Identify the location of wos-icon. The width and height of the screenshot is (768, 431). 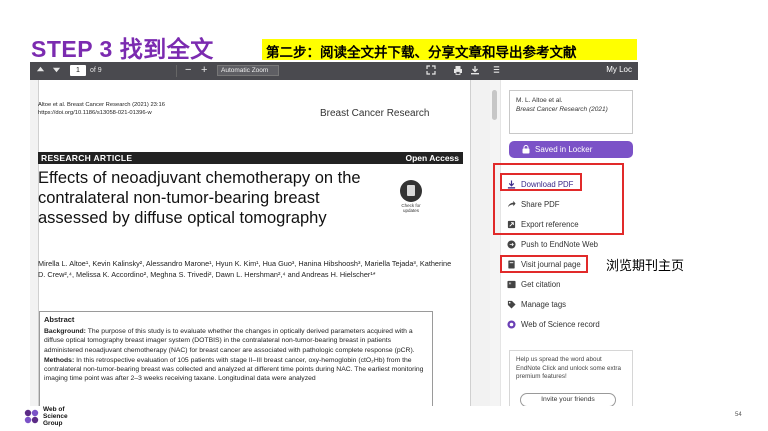
(511, 324).